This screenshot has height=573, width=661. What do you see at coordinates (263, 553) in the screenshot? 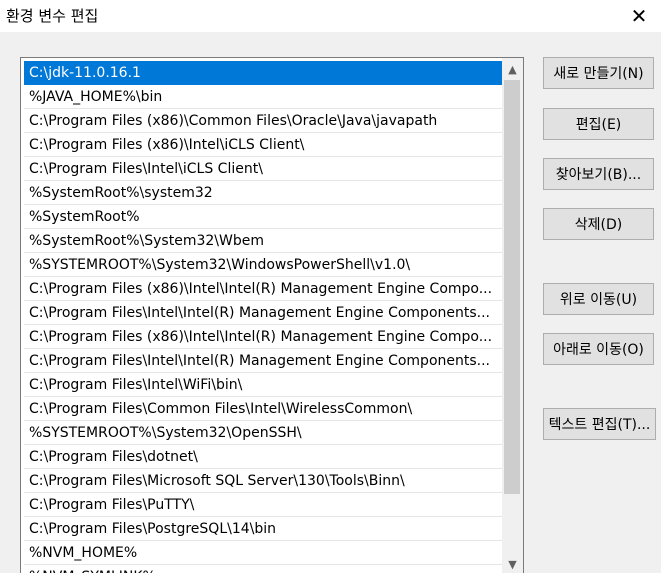
I see `path-list-item: %NVM_HOME%` at bounding box center [263, 553].